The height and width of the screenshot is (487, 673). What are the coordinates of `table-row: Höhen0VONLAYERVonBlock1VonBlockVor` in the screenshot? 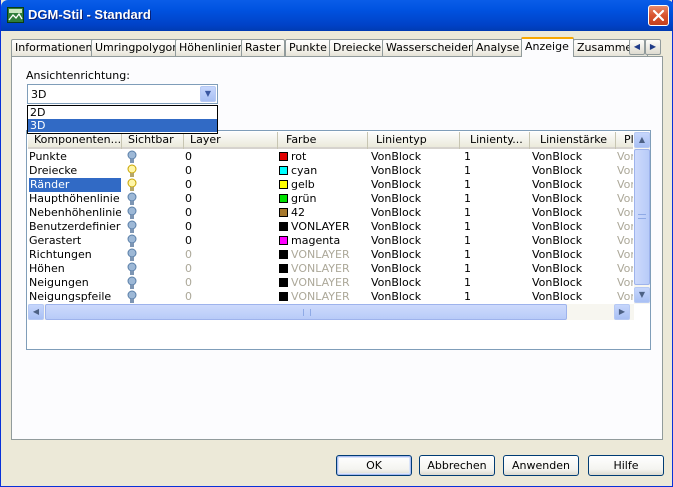 It's located at (330, 269).